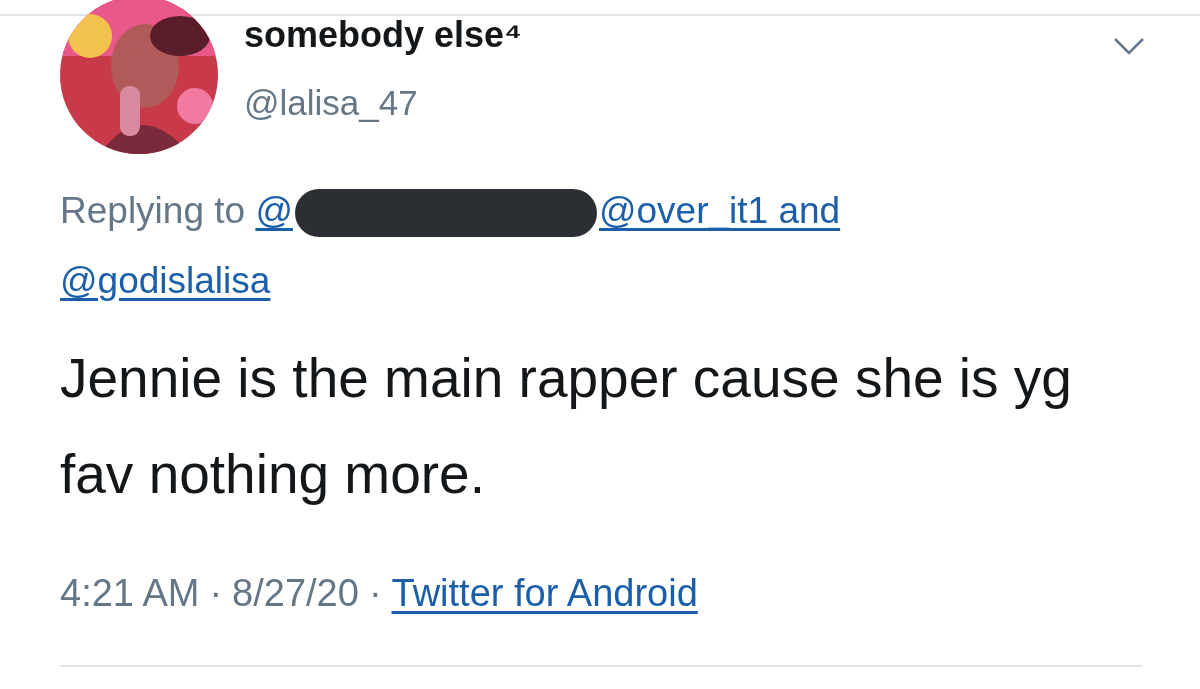 The height and width of the screenshot is (689, 1200). I want to click on chevron-down-icon, so click(1129, 46).